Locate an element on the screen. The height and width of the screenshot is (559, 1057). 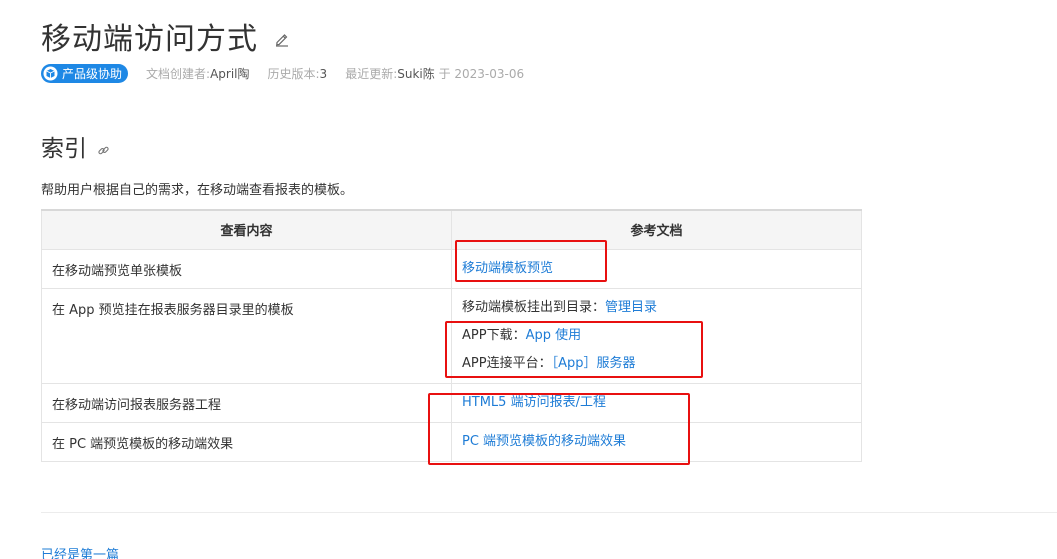
creator-name: April陶 is located at coordinates (229, 74).